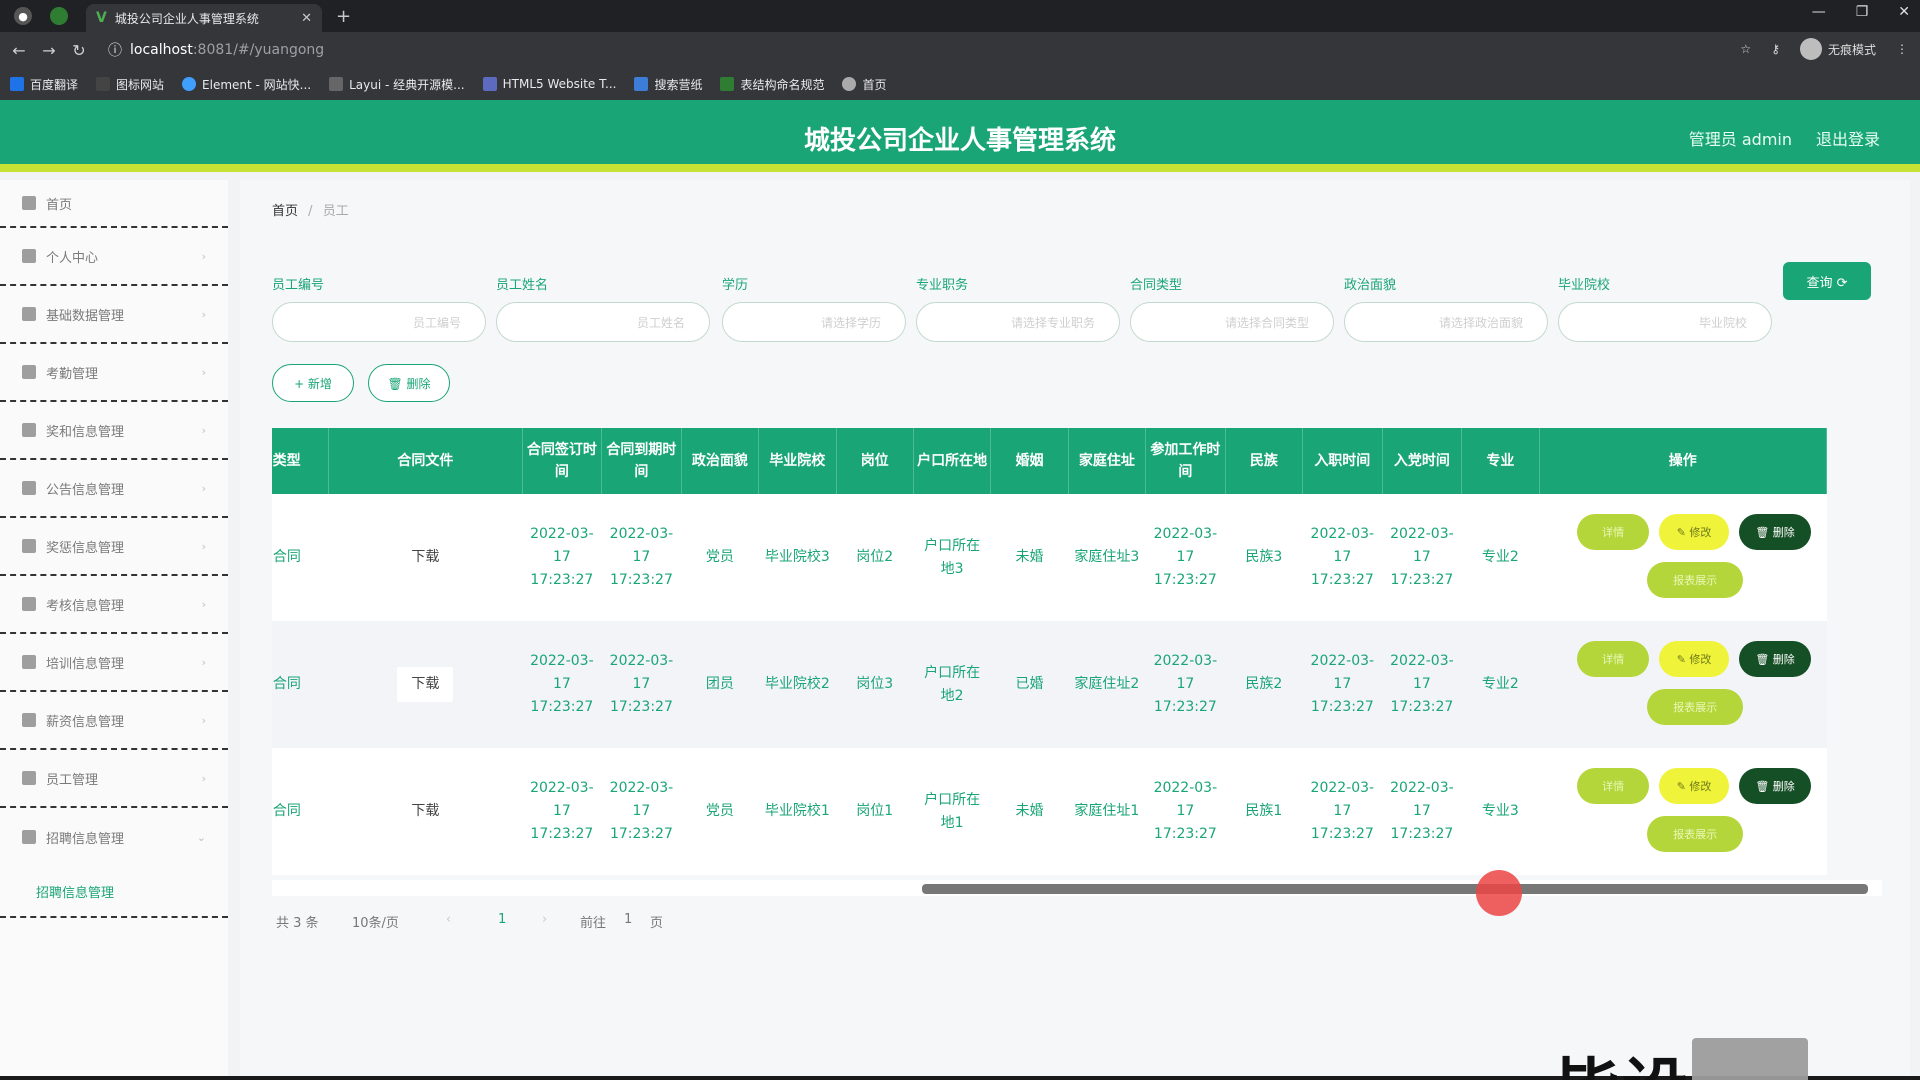 This screenshot has width=1920, height=1080. What do you see at coordinates (114, 257) in the screenshot?
I see `sidebar-item-profile: 个人中心 ›` at bounding box center [114, 257].